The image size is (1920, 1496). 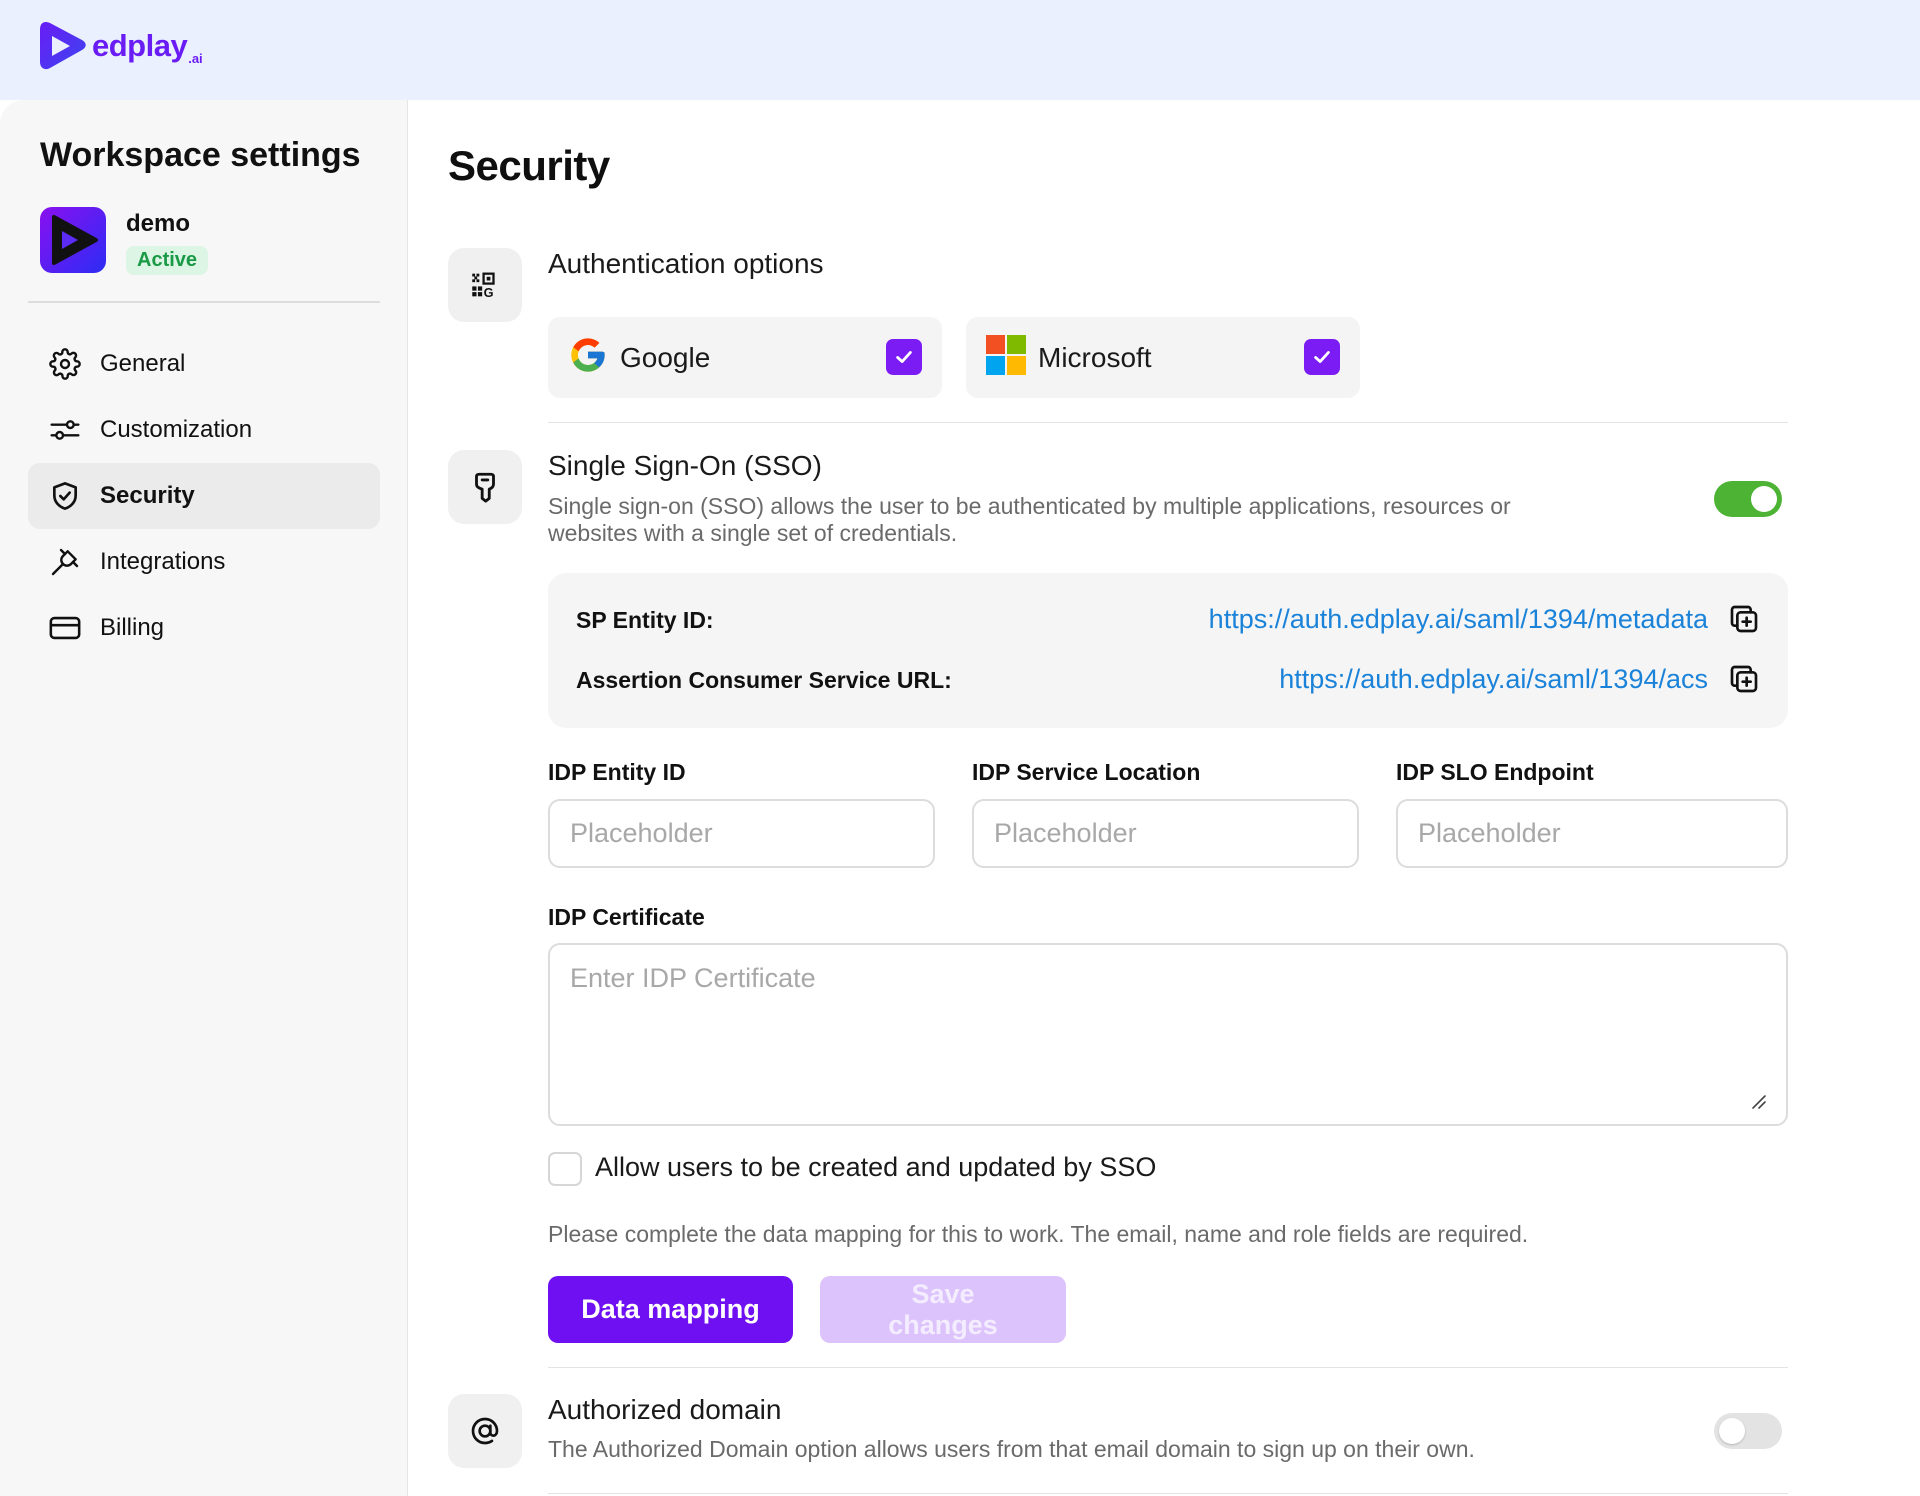 What do you see at coordinates (1086, 772) in the screenshot?
I see `idp-service-location-label: IDP Service Location` at bounding box center [1086, 772].